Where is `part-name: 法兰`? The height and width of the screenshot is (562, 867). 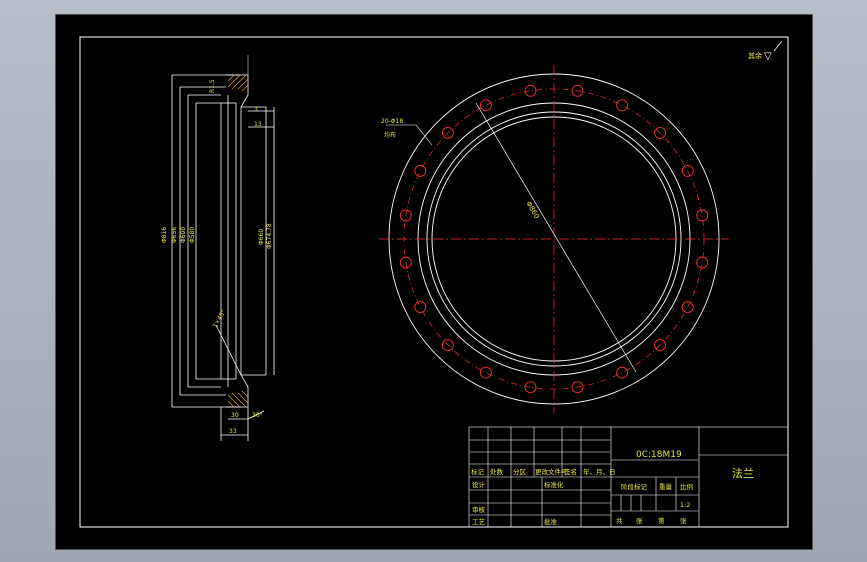 part-name: 法兰 is located at coordinates (743, 473).